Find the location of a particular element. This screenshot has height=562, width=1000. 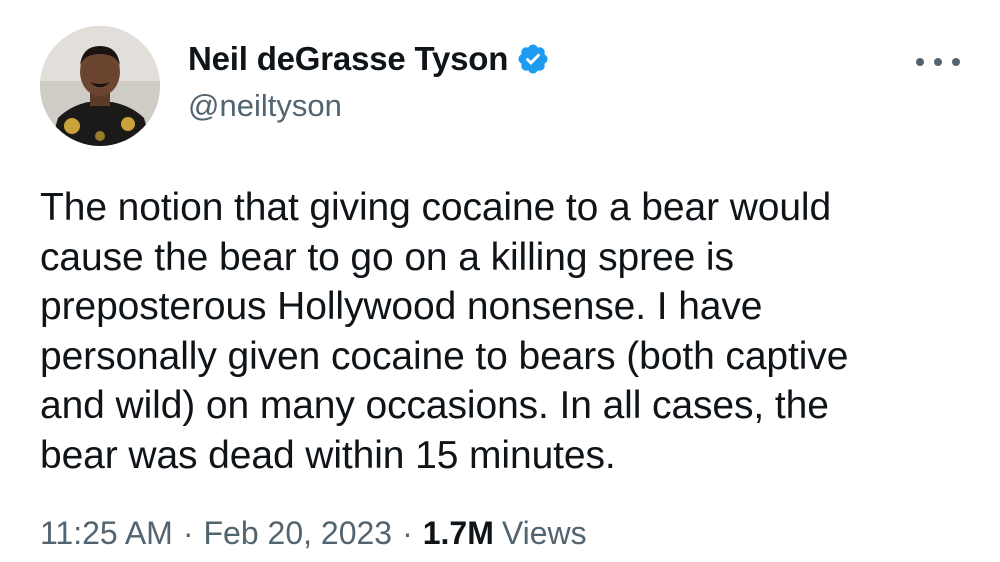

tweet-text-line: bear was dead within 15 minutes. is located at coordinates (328, 455).